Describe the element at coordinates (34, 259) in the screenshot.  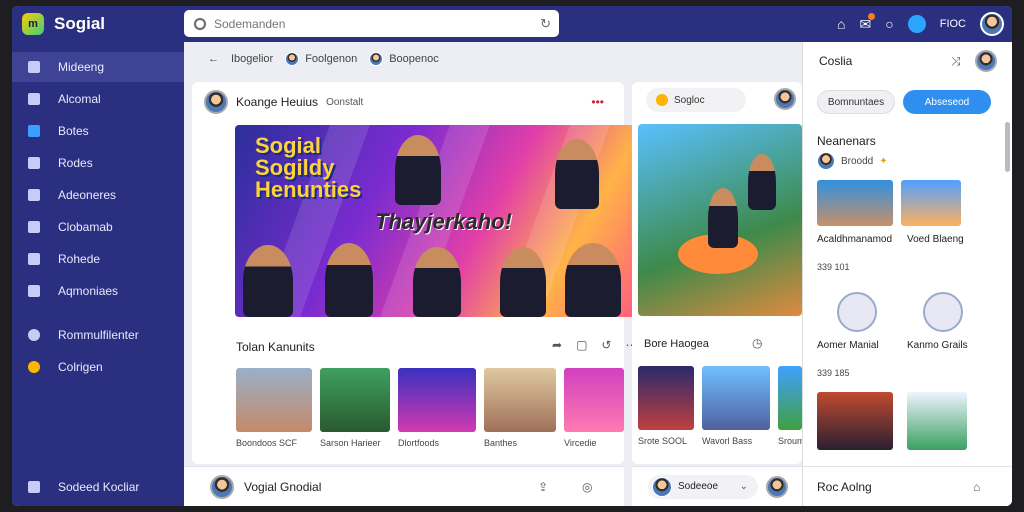
I see `calendar-icon` at that location.